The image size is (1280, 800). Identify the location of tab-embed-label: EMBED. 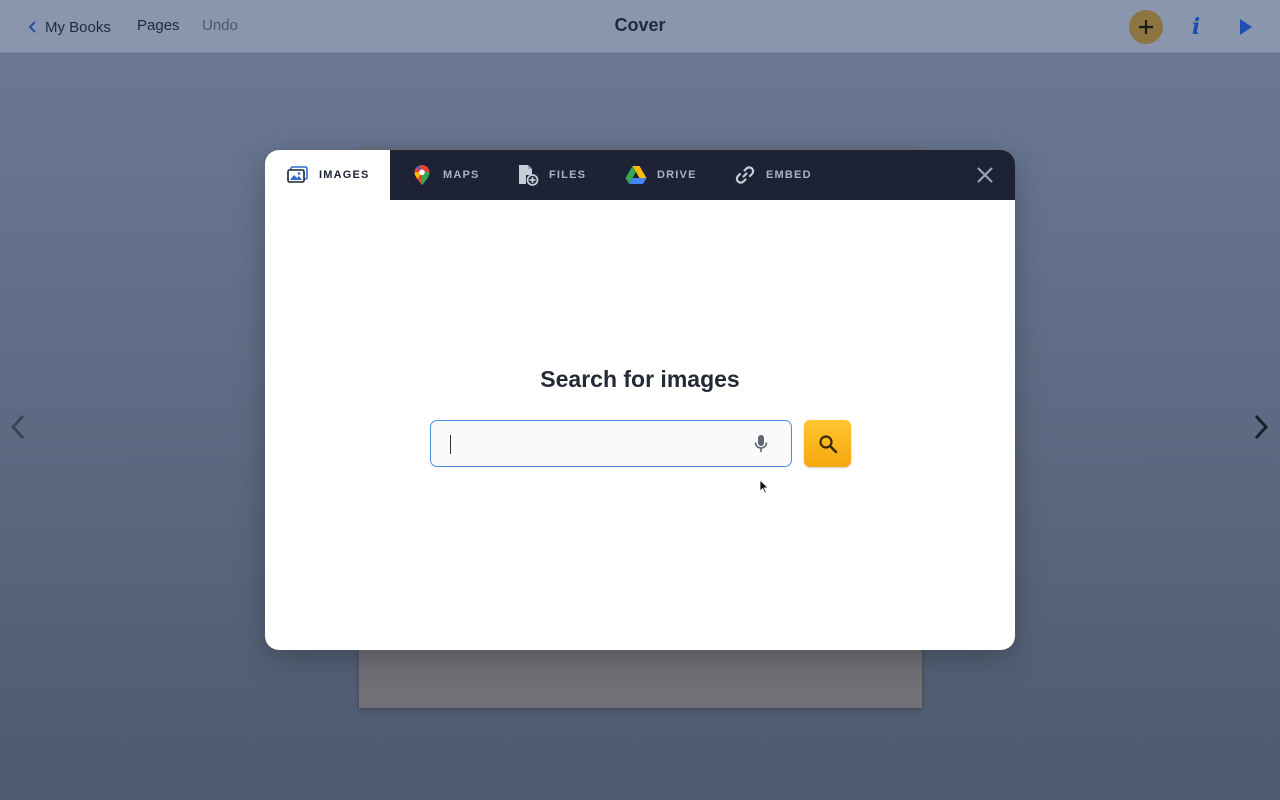
(789, 175).